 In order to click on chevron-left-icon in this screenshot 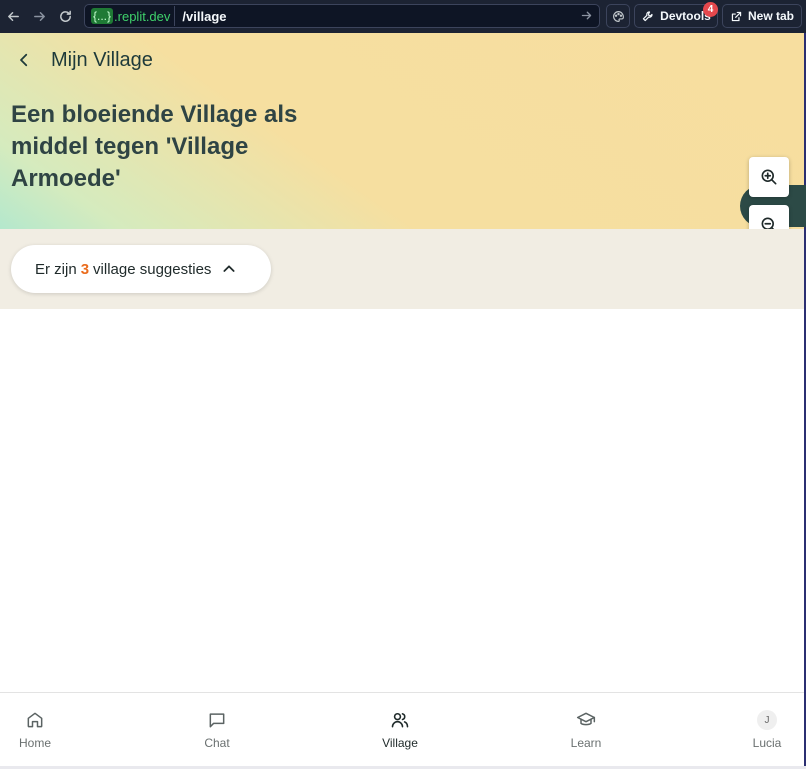, I will do `click(24, 60)`.